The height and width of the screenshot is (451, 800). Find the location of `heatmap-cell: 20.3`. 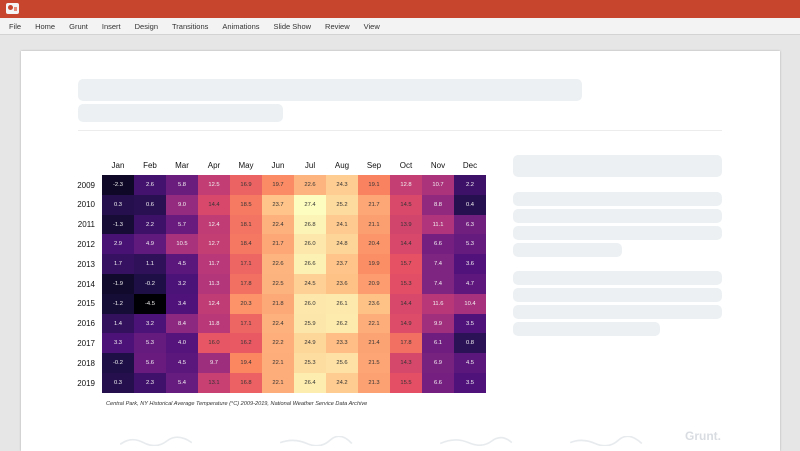

heatmap-cell: 20.3 is located at coordinates (246, 303).